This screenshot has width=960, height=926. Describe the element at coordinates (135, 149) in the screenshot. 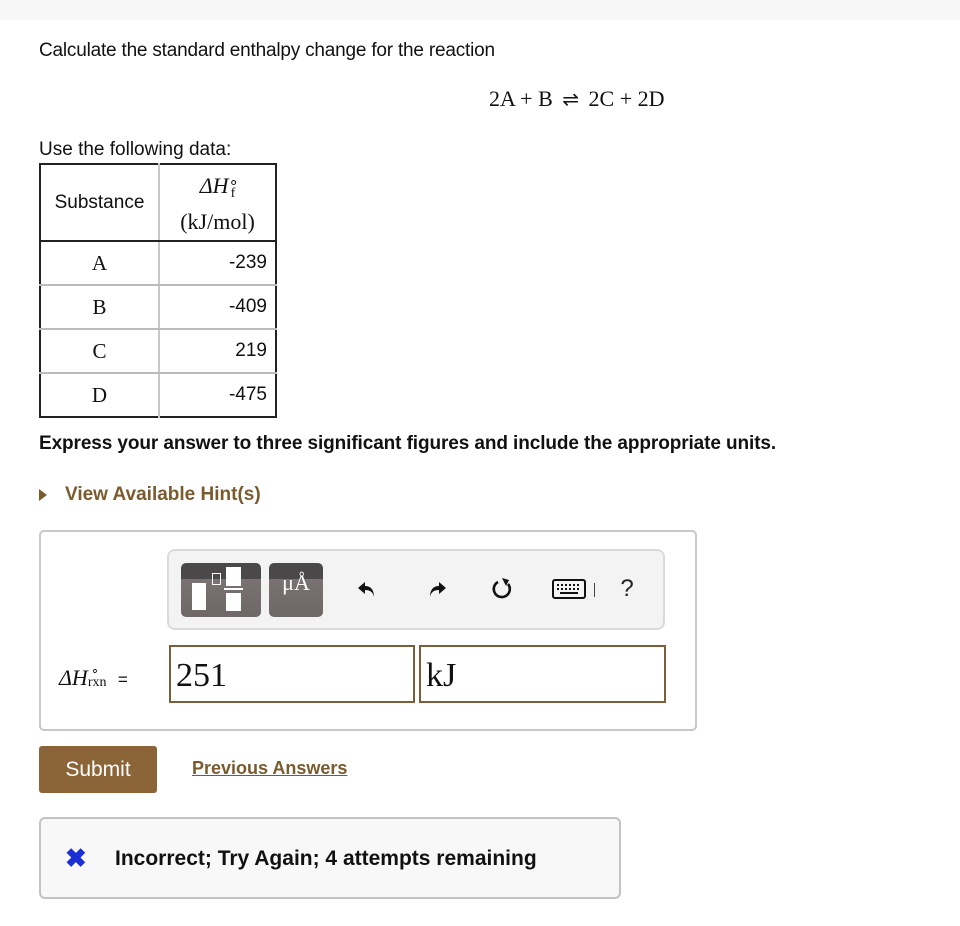

I see `use-data-label: Use the following data:` at that location.